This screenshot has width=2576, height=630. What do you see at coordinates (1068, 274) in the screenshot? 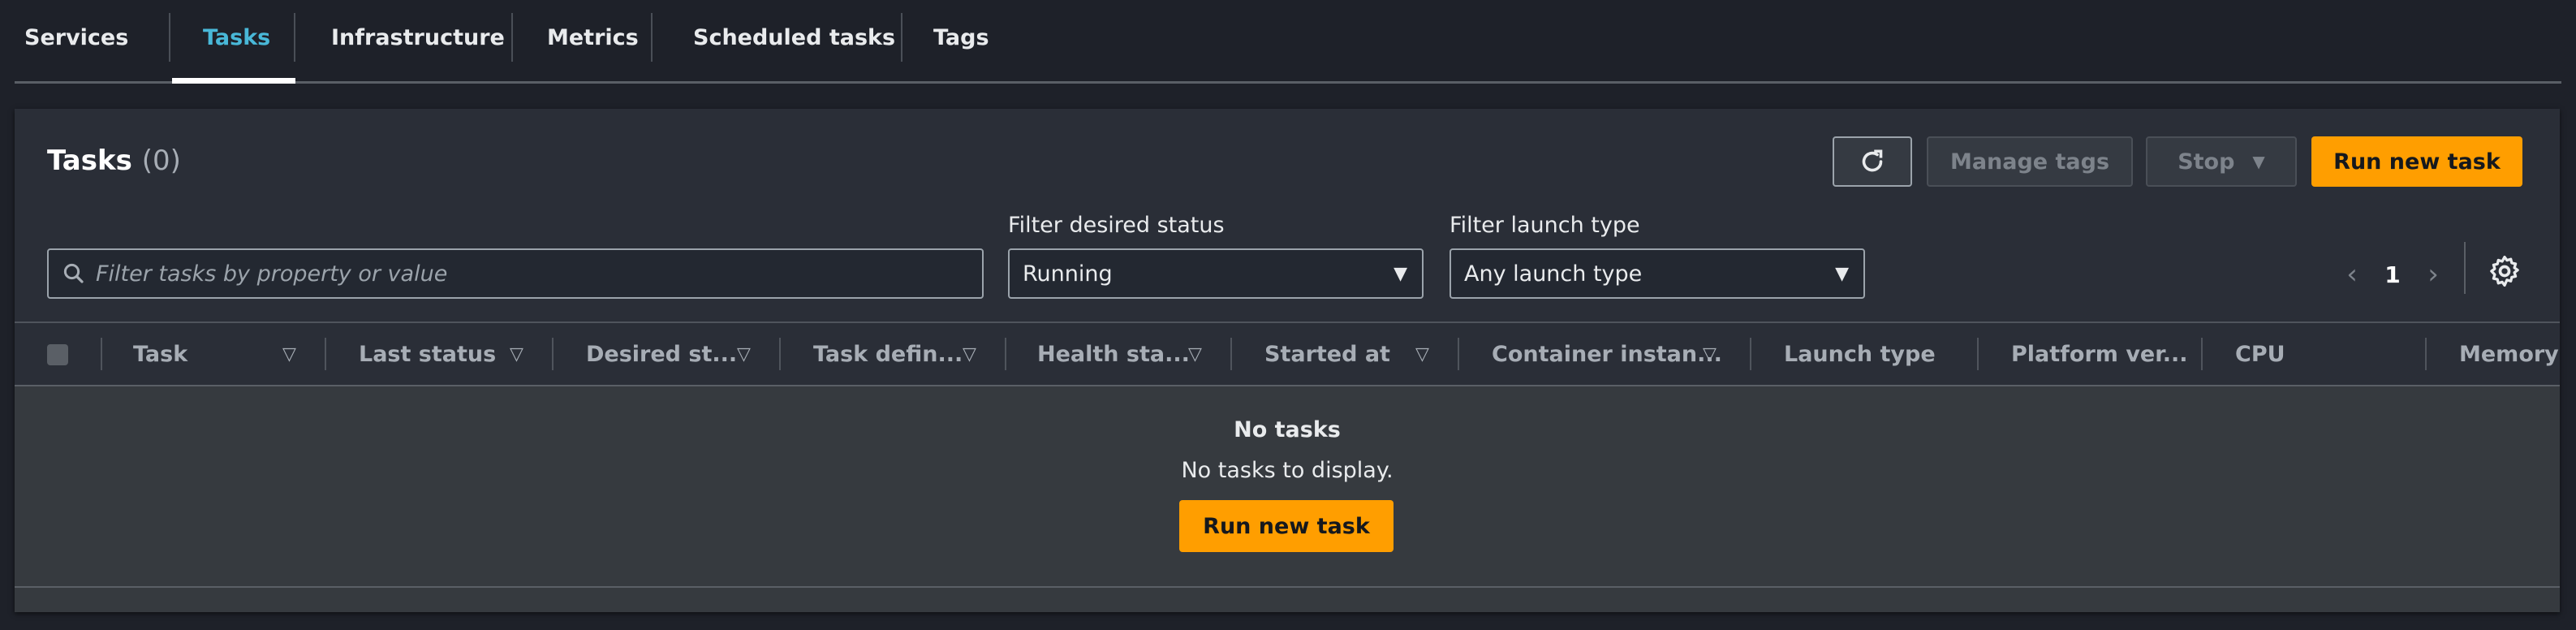
I see `desired-status-value: Running` at bounding box center [1068, 274].